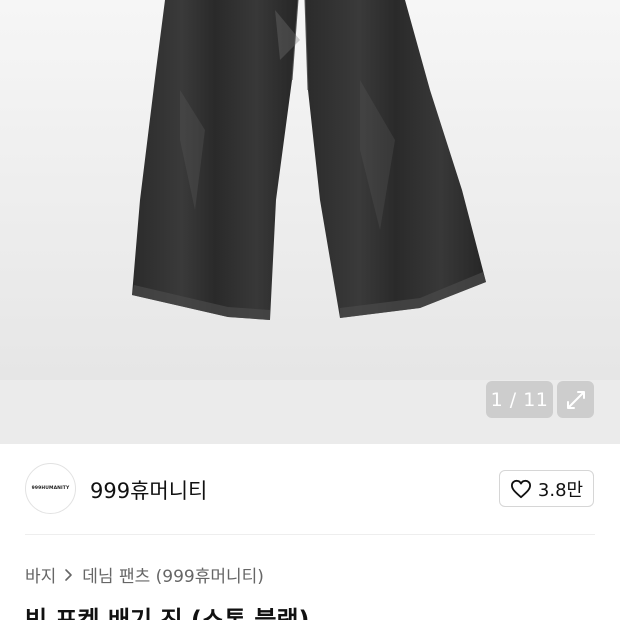  I want to click on brand-logo: 999HUMANITY, so click(50, 488).